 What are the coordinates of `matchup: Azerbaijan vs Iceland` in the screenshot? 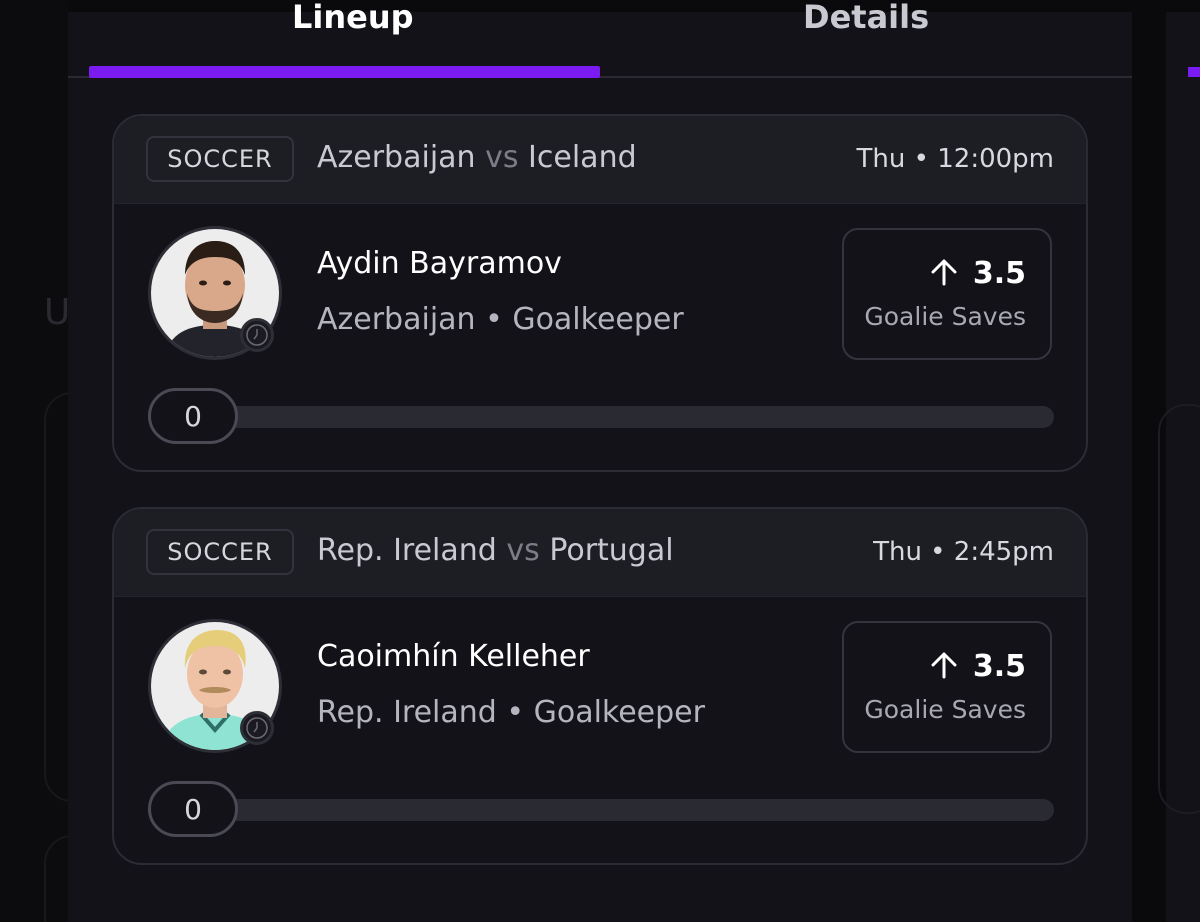 It's located at (477, 157).